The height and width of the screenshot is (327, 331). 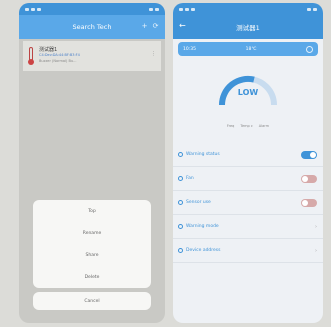 I want to click on setting-sensor-use: Sensor use, so click(x=248, y=203).